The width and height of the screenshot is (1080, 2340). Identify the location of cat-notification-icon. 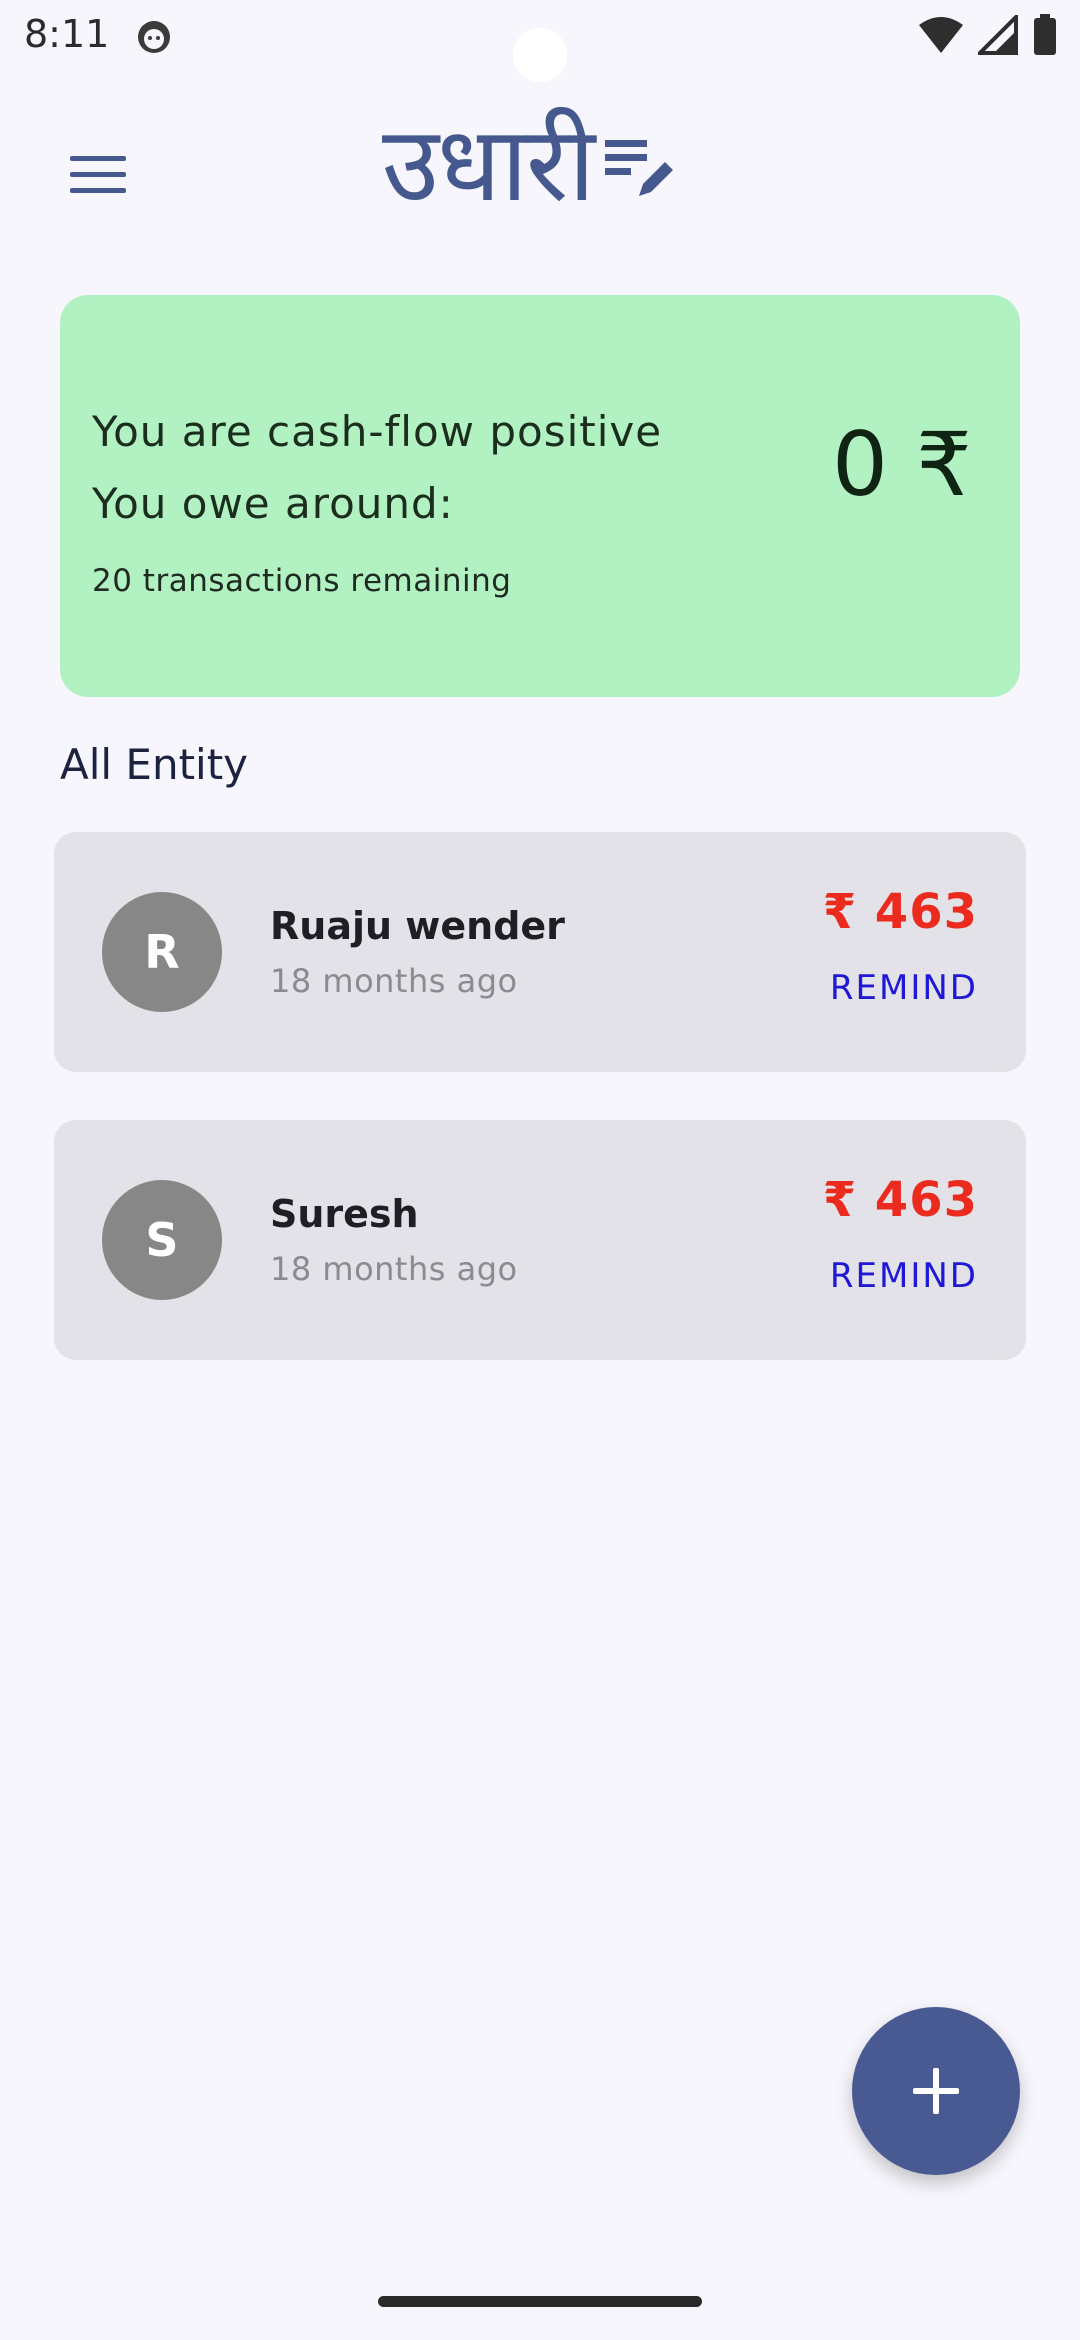
(154, 37).